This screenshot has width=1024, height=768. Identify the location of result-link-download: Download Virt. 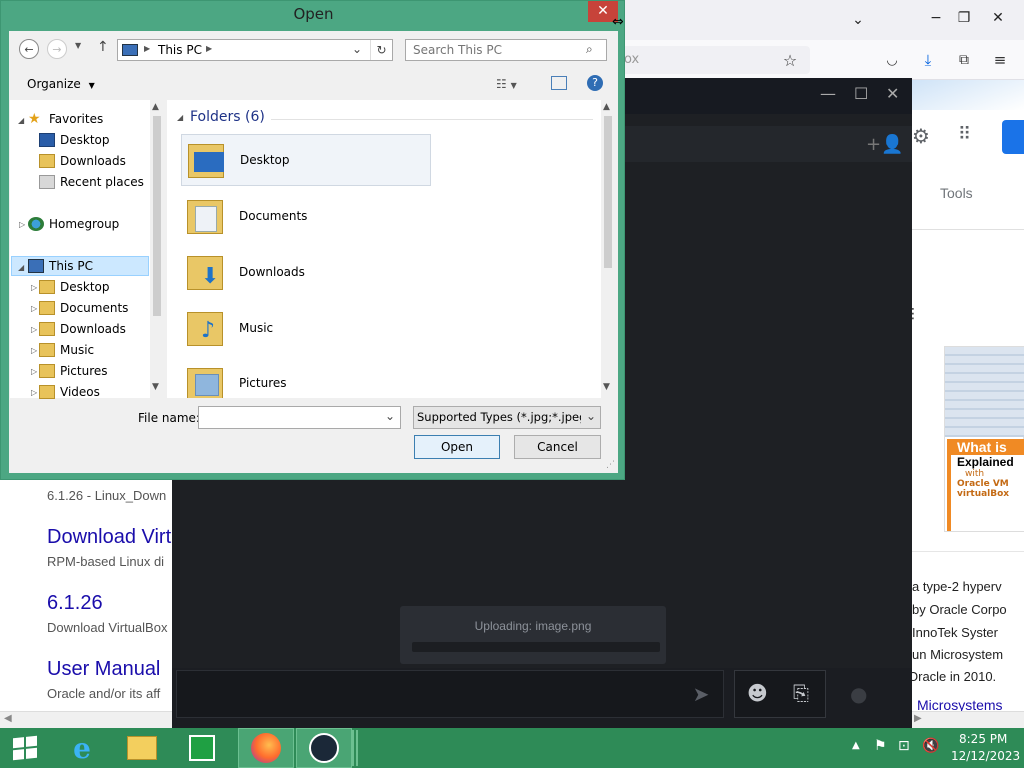
(109, 537).